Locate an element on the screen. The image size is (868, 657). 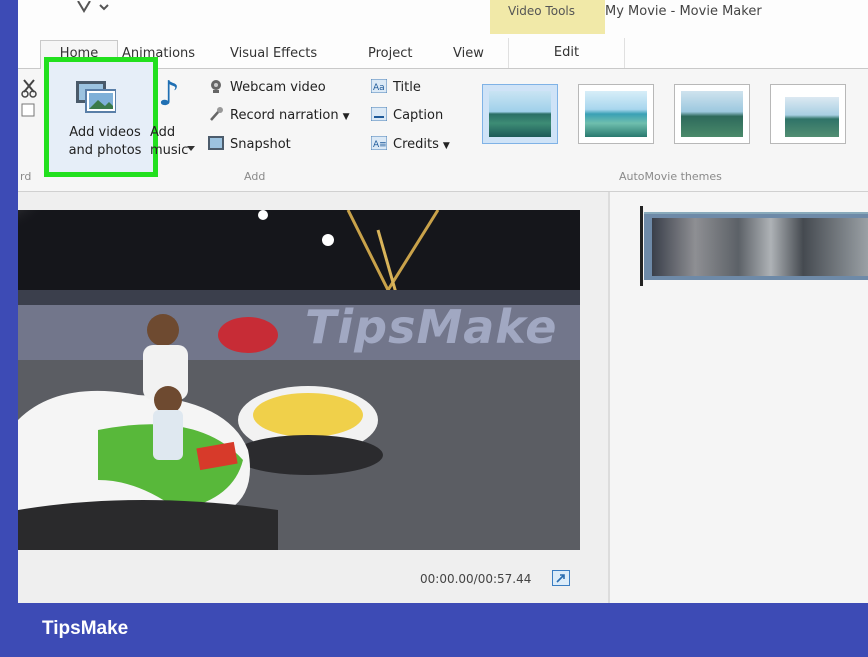
record-narration-label: Record narration is located at coordinates (284, 115).